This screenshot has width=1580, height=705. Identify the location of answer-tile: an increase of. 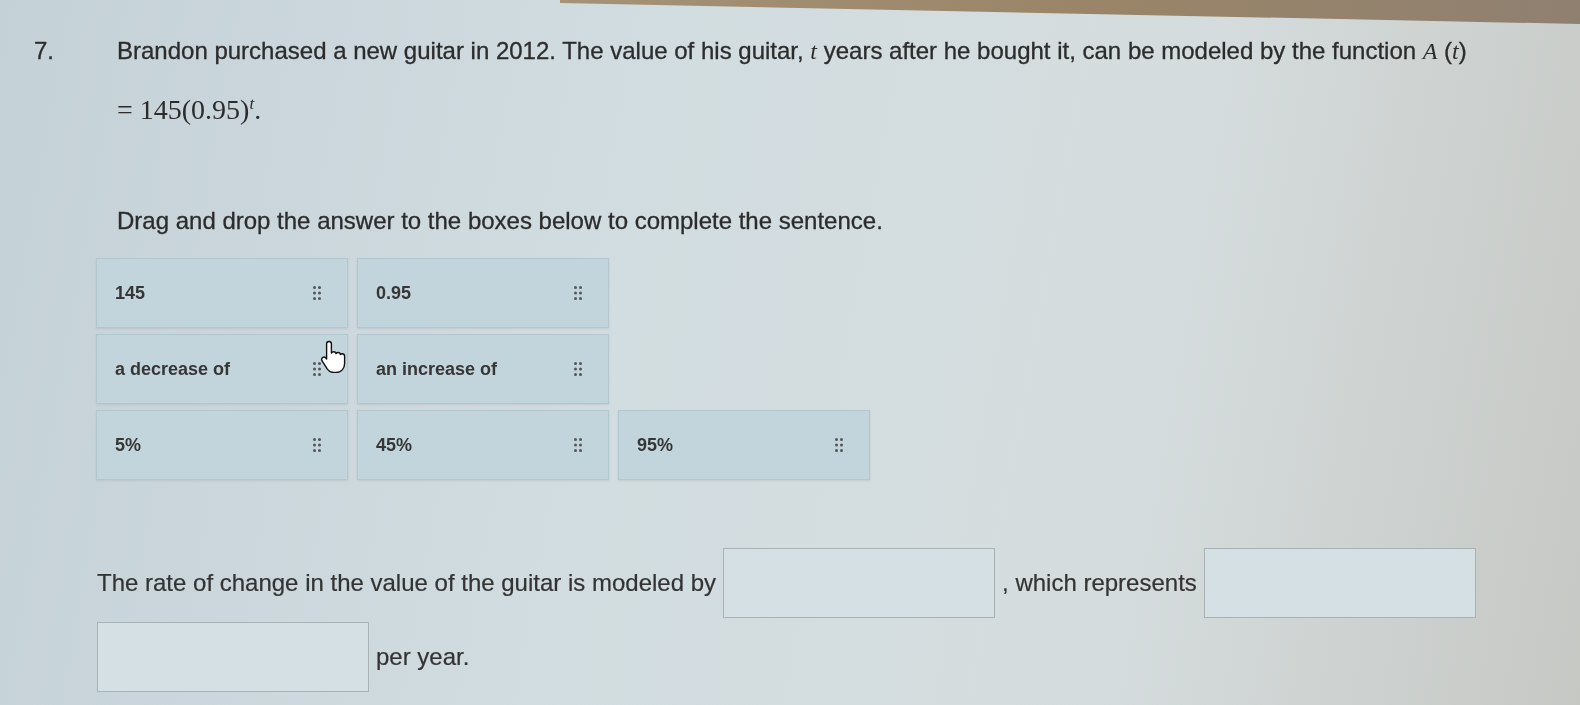
(483, 369).